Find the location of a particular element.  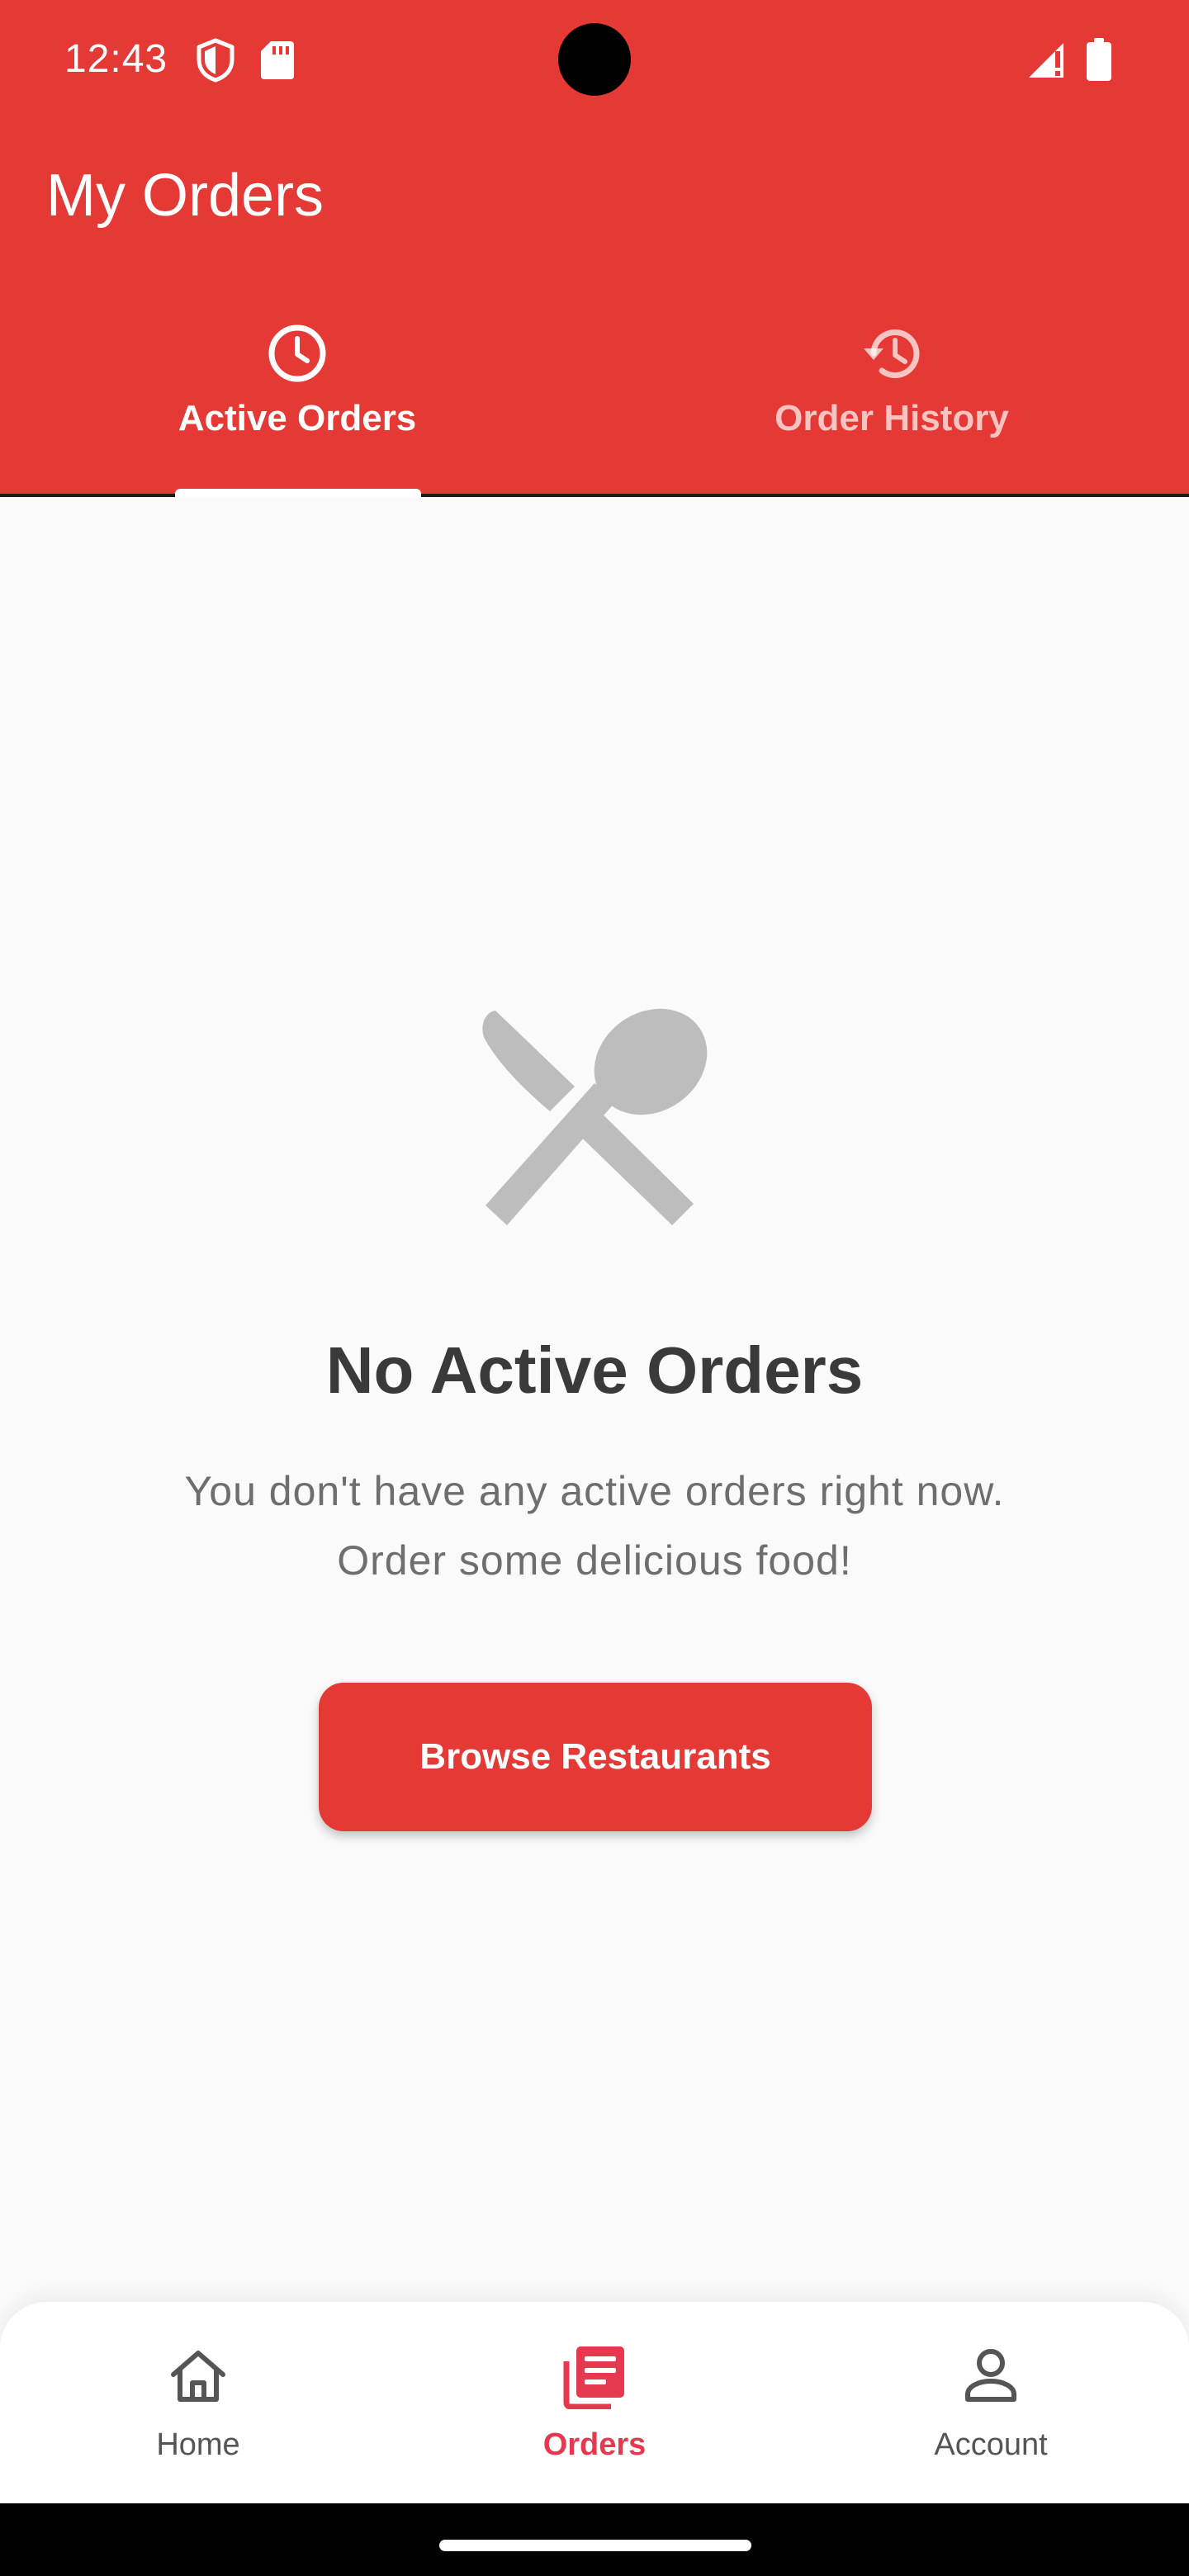

tab-order-history-label: Order History is located at coordinates (892, 418).